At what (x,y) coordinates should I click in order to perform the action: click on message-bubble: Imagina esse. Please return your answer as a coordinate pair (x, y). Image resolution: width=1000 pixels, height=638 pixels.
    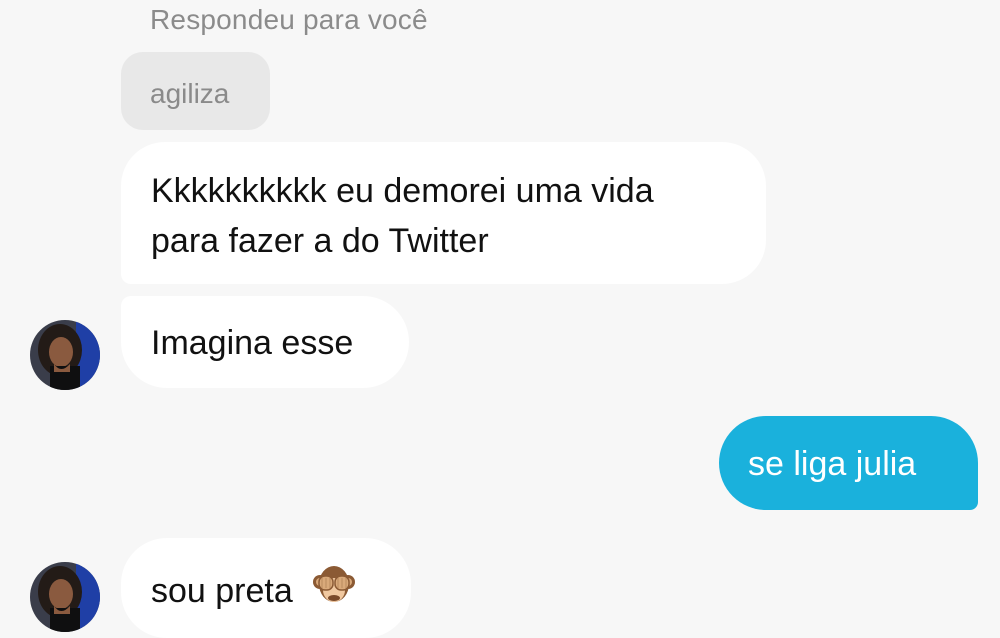
    Looking at the image, I should click on (265, 342).